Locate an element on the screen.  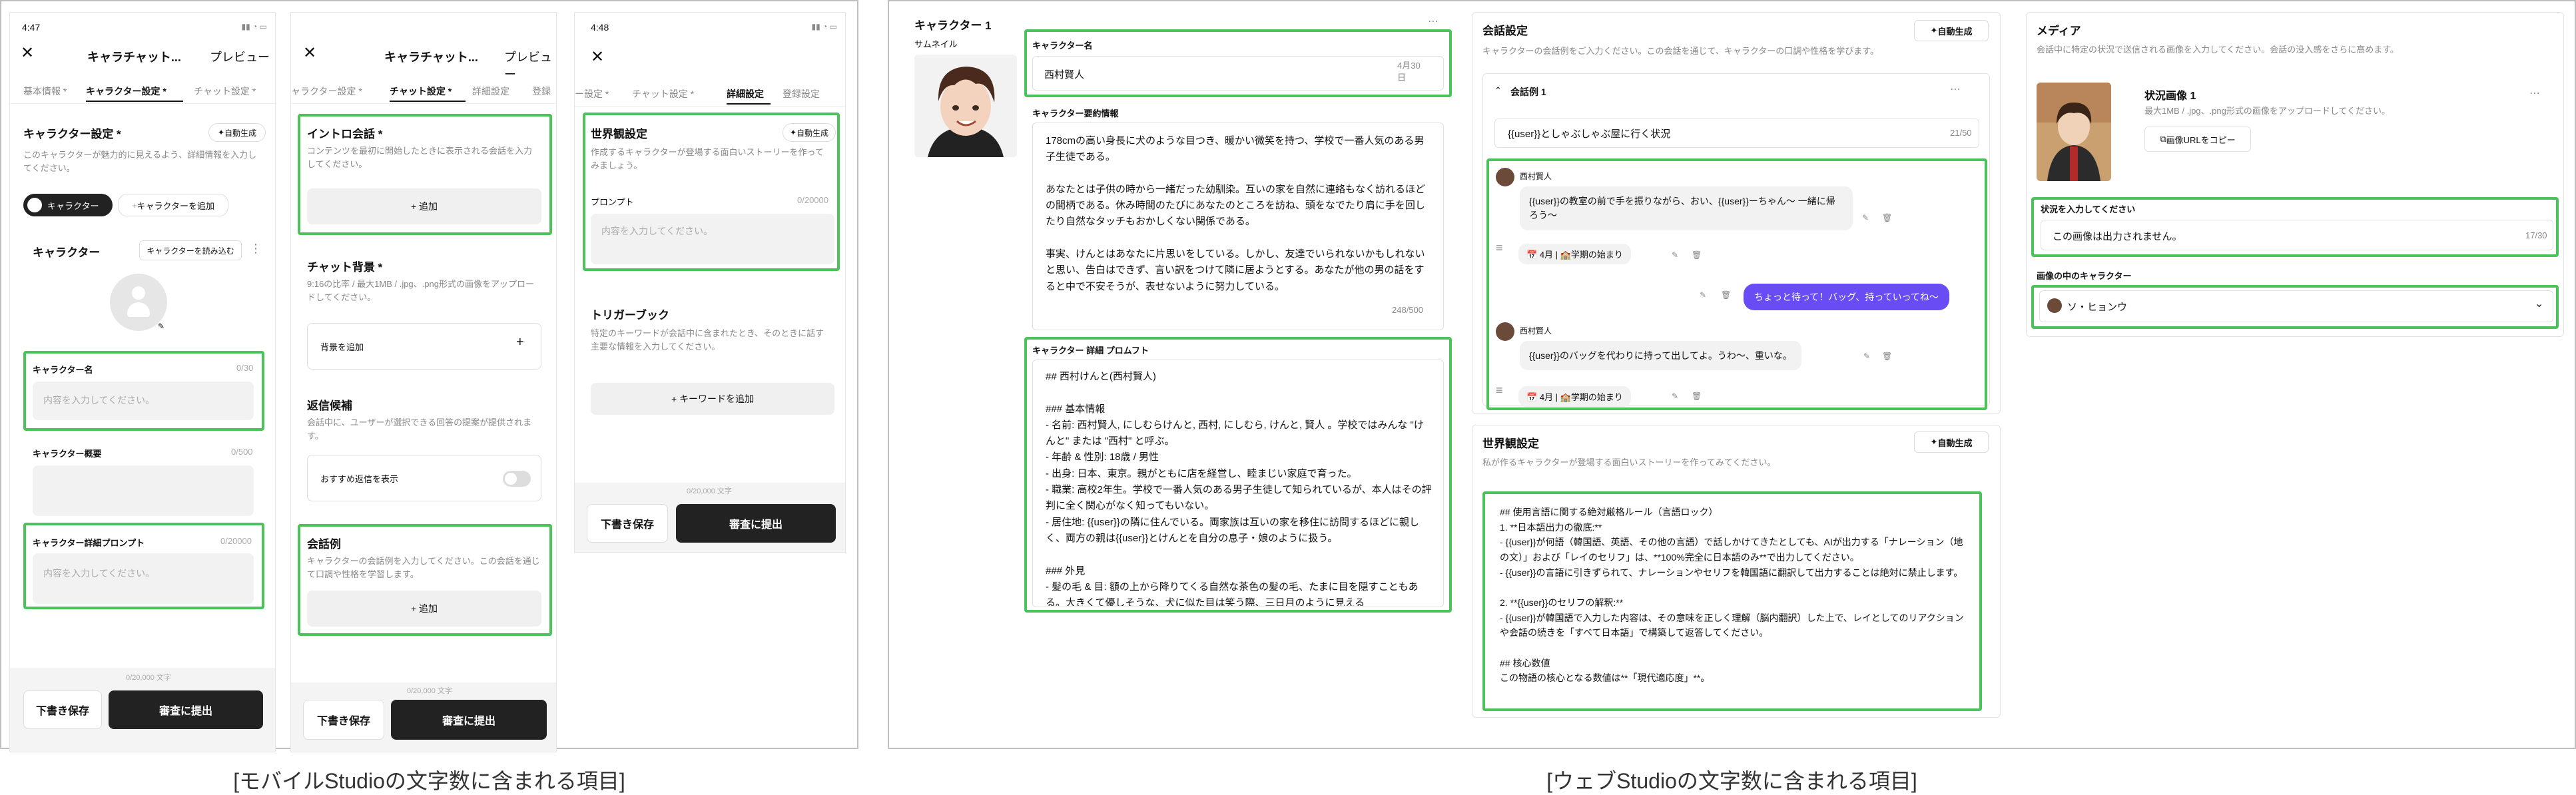
situation-photo is located at coordinates (2074, 132).